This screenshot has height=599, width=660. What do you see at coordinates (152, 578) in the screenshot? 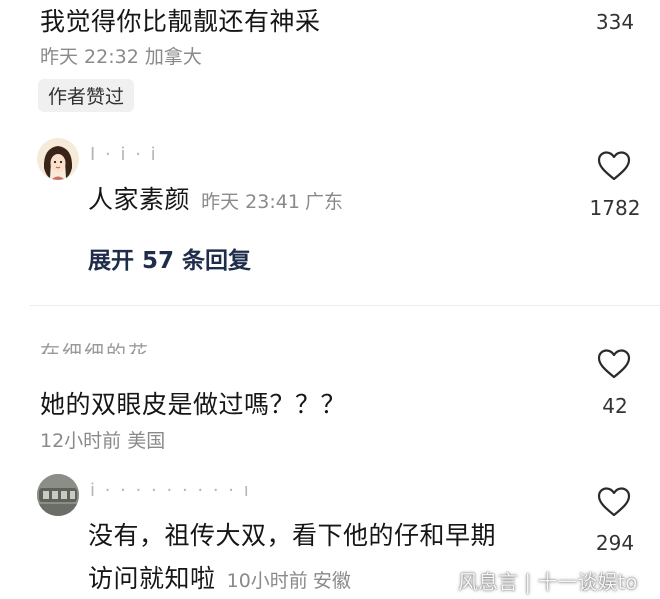
I see `reply-text-line2: 访问就知啦` at bounding box center [152, 578].